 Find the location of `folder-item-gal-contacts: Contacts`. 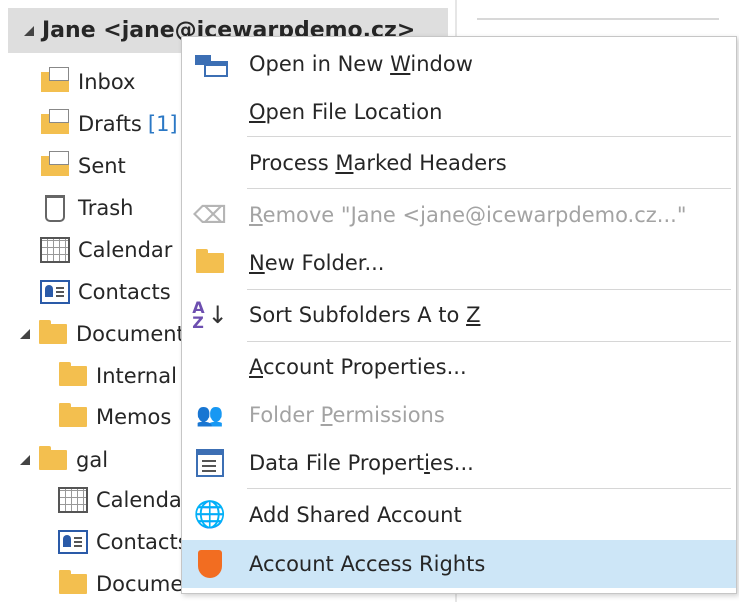

folder-item-gal-contacts: Contacts is located at coordinates (123, 542).